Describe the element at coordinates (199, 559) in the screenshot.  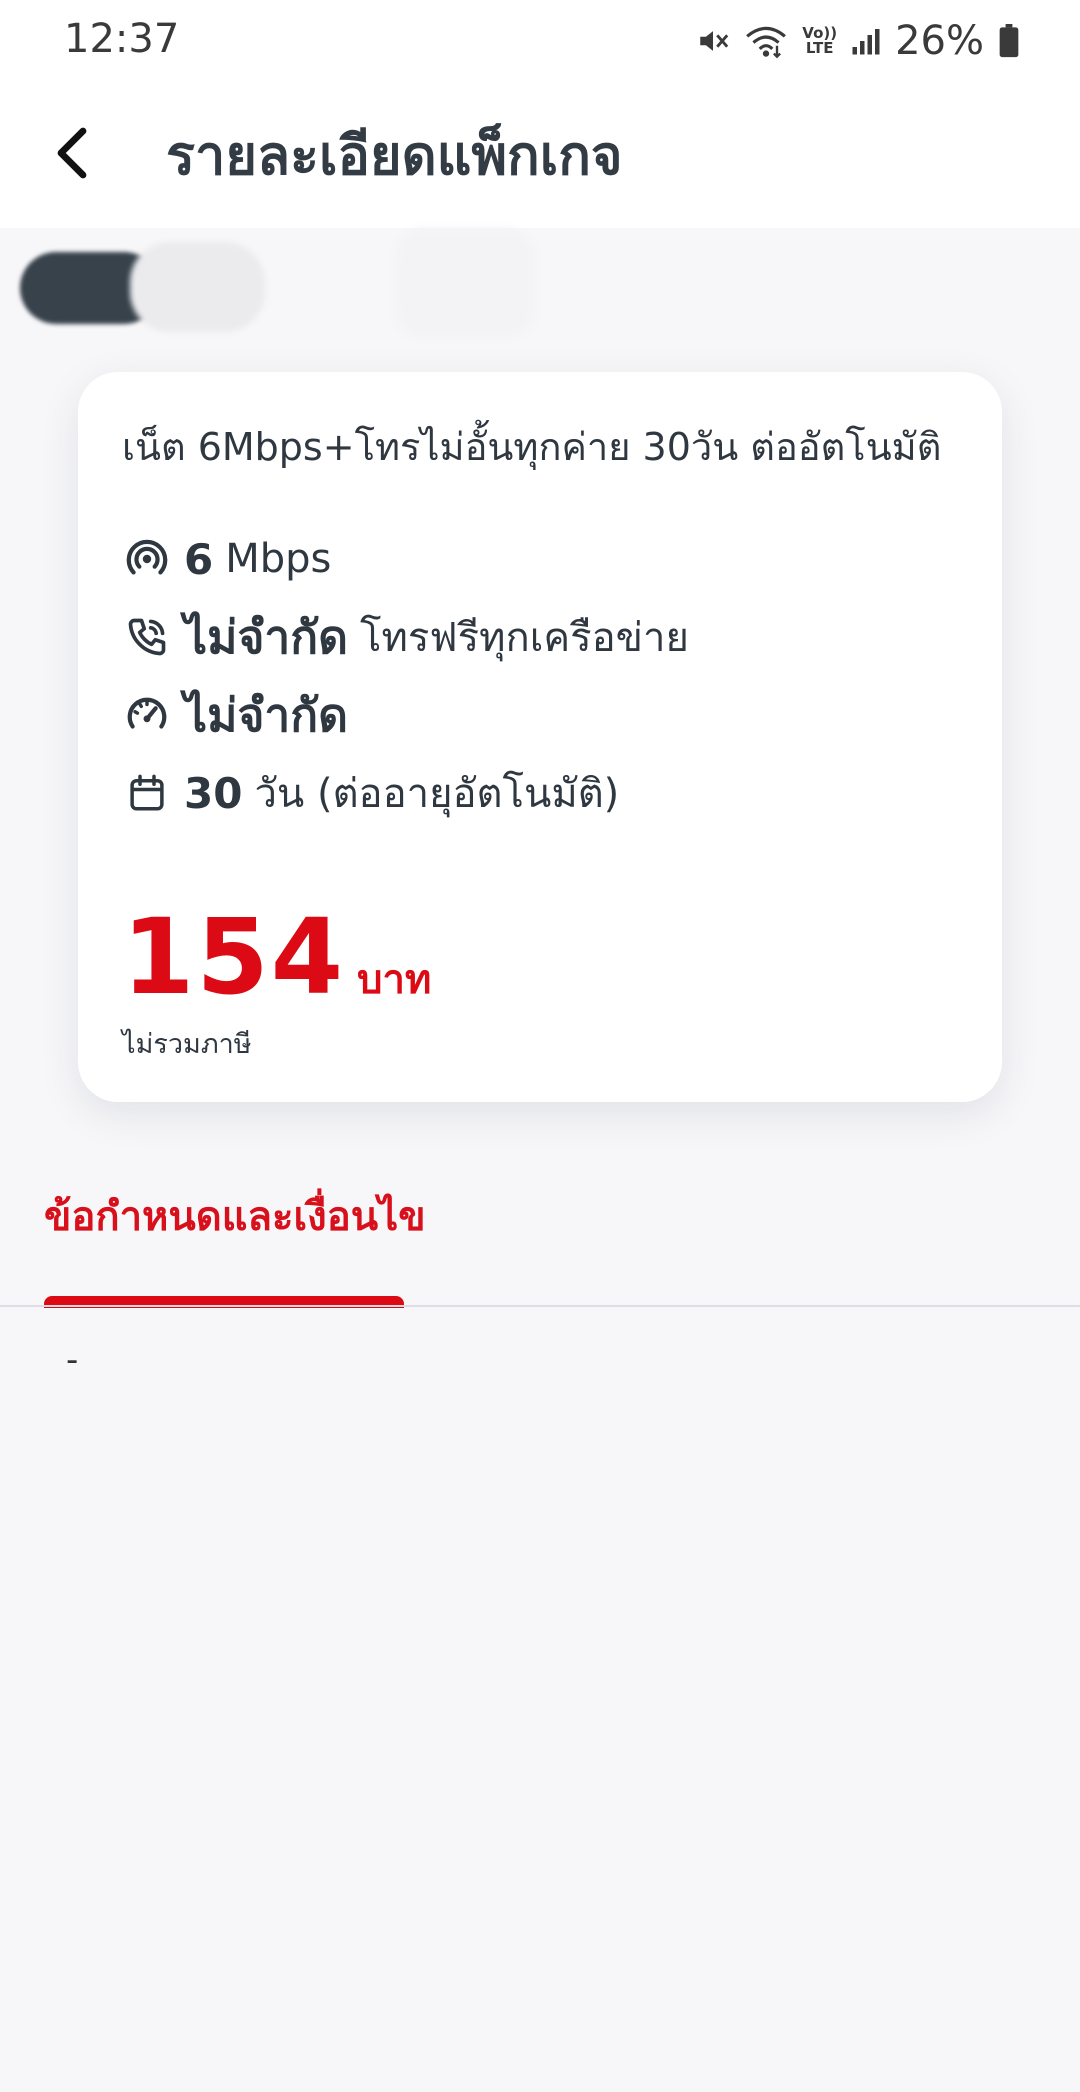
I see `speed-value: 6` at that location.